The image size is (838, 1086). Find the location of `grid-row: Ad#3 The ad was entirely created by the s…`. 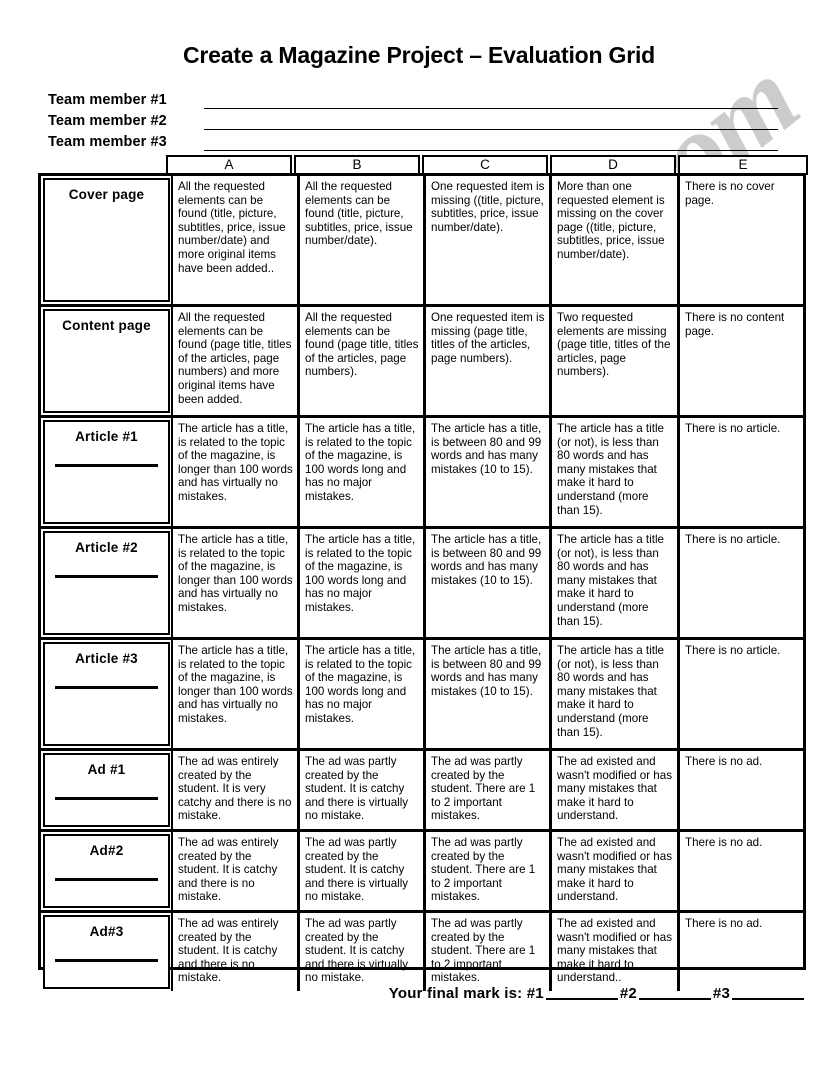

grid-row: Ad#3 The ad was entirely created by the s… is located at coordinates (422, 952).